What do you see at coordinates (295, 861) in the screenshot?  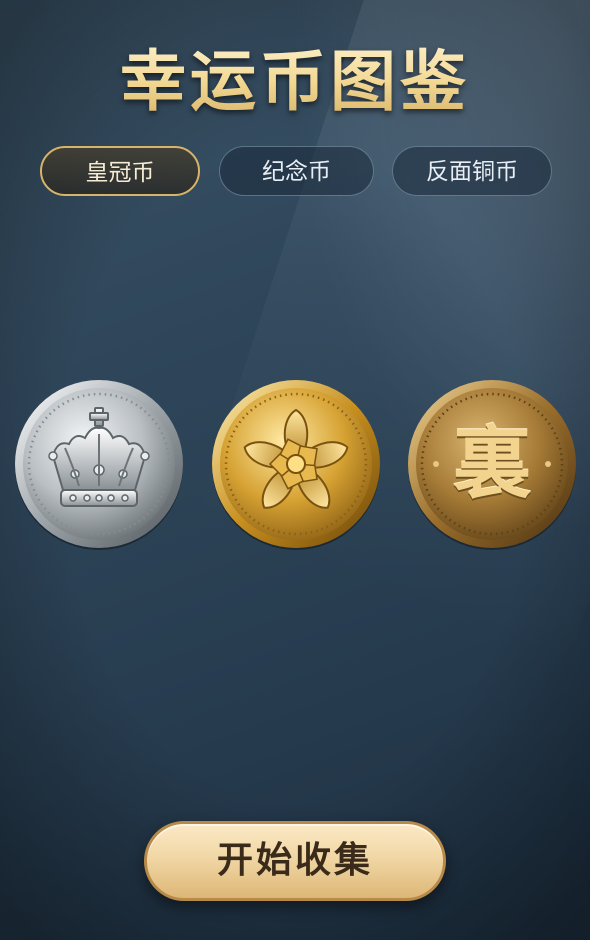 I see `start-collecting-button: 开始收集` at bounding box center [295, 861].